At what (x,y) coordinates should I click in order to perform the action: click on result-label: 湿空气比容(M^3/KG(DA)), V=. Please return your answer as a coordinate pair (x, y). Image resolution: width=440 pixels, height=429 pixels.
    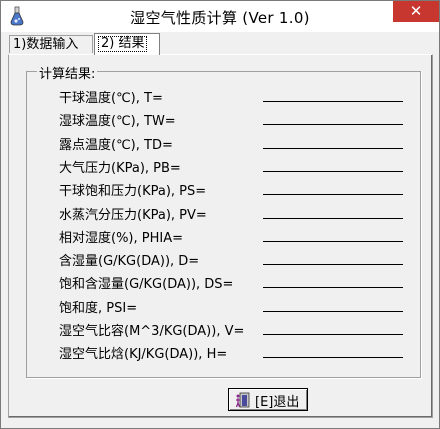
    Looking at the image, I should click on (152, 331).